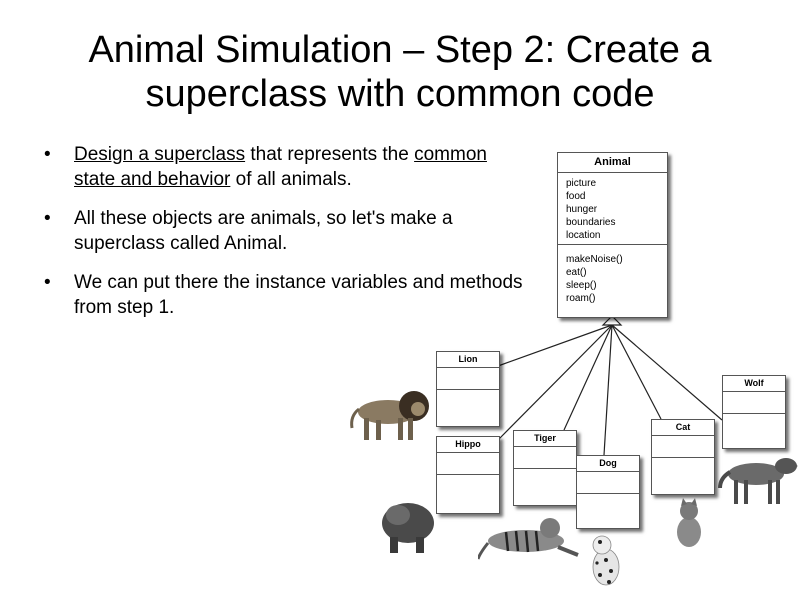  What do you see at coordinates (545, 439) in the screenshot?
I see `tiger-class-name: Tiger` at bounding box center [545, 439].